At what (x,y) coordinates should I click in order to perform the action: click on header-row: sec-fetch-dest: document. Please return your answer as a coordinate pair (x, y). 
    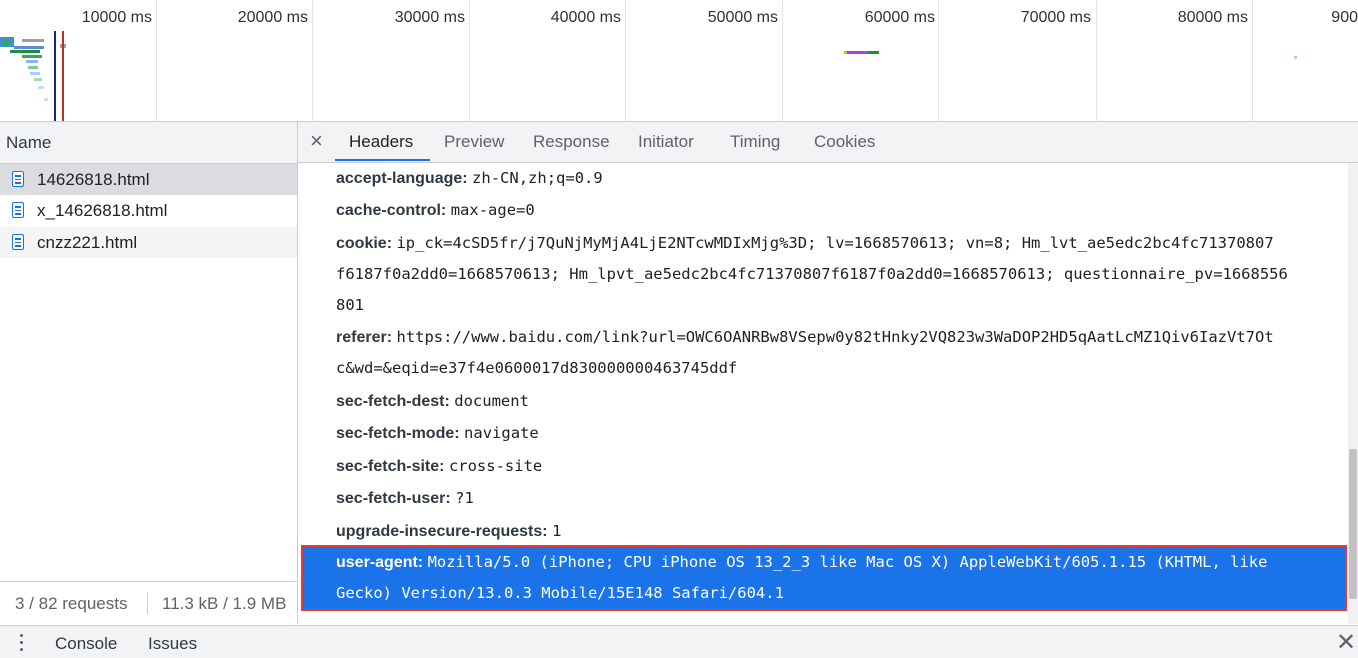
    Looking at the image, I should click on (432, 401).